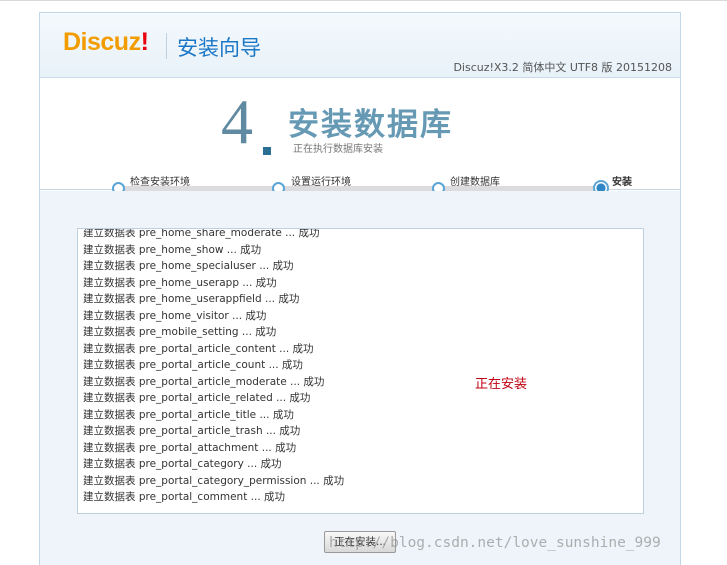 This screenshot has width=727, height=565. I want to click on discuz-logo: Discuz!, so click(106, 42).